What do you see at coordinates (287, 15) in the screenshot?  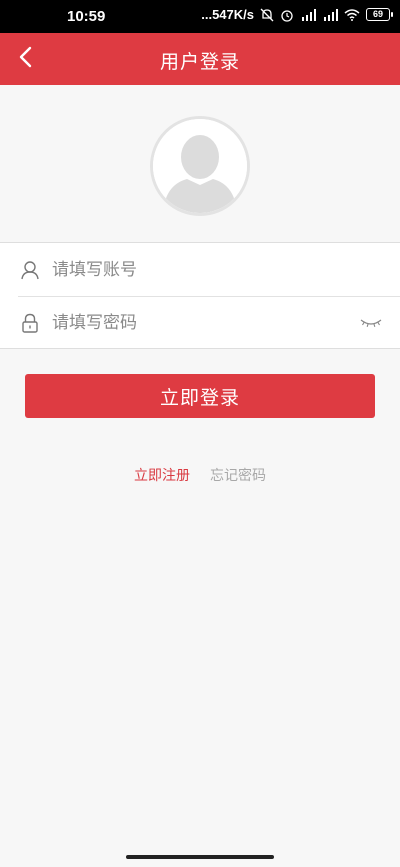 I see `alarm-icon` at bounding box center [287, 15].